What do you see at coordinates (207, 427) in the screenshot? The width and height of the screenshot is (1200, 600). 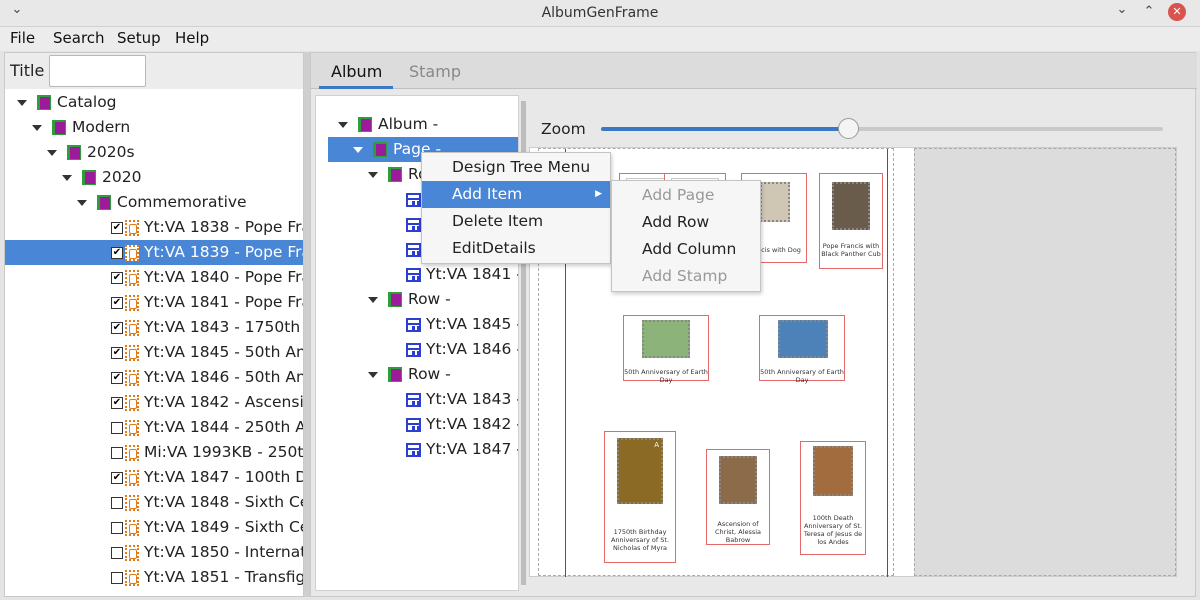 I see `catalog-item: Yt:VA 1844 - 250th An` at bounding box center [207, 427].